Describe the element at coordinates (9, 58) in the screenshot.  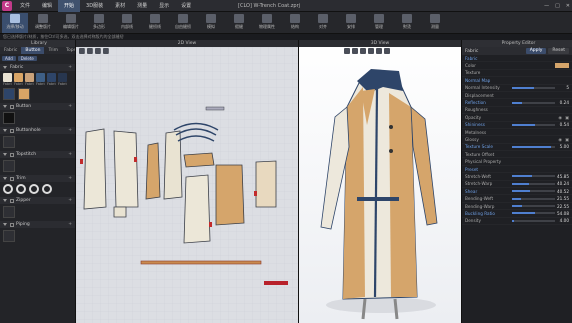
I see `add-button: Add` at that location.